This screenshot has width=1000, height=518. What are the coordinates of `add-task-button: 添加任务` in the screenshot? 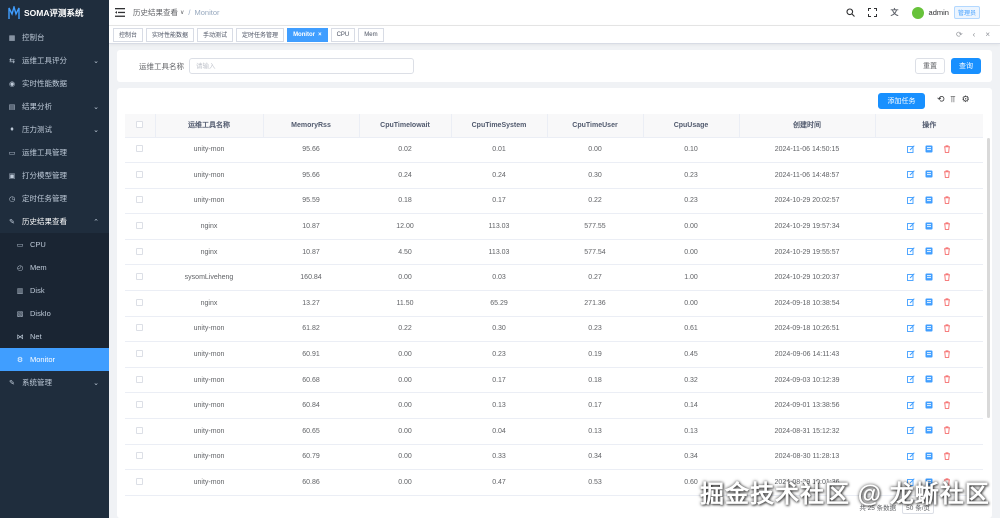 It's located at (901, 101).